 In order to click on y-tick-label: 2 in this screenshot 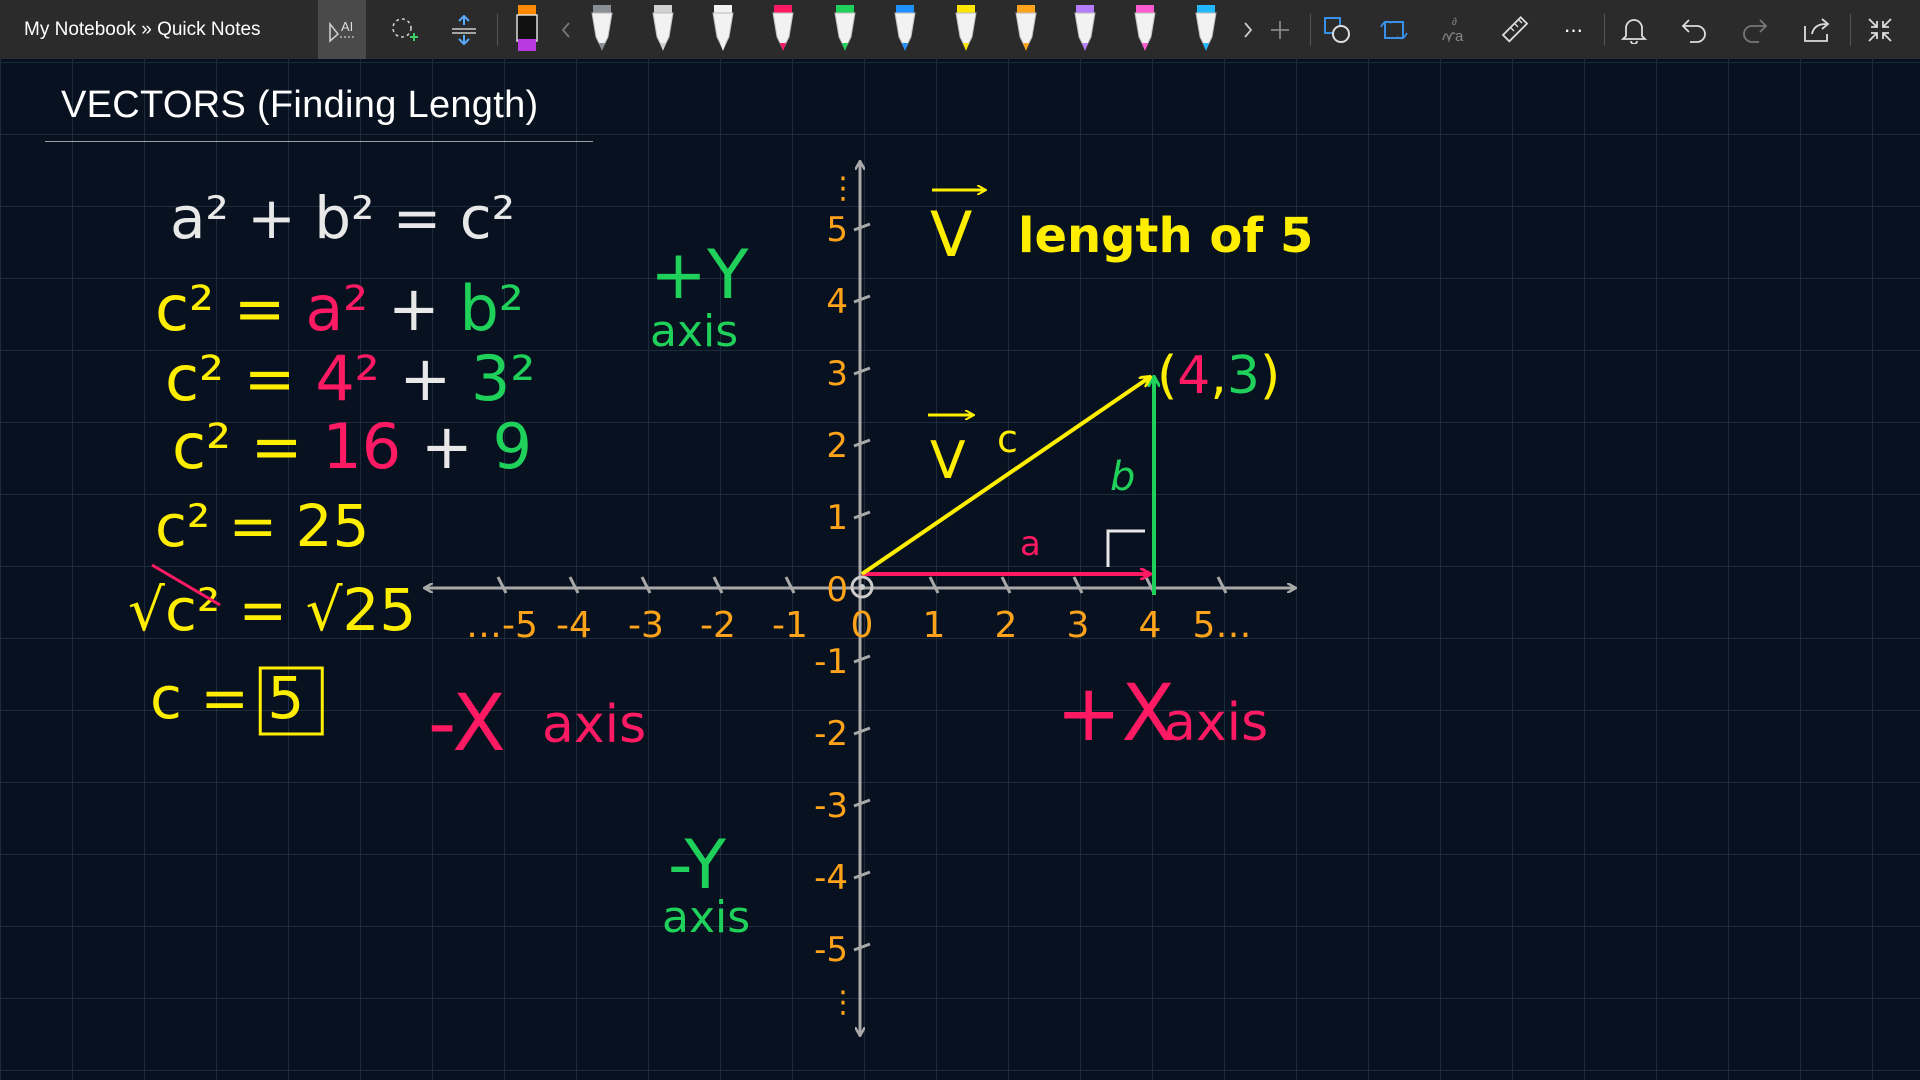, I will do `click(837, 446)`.